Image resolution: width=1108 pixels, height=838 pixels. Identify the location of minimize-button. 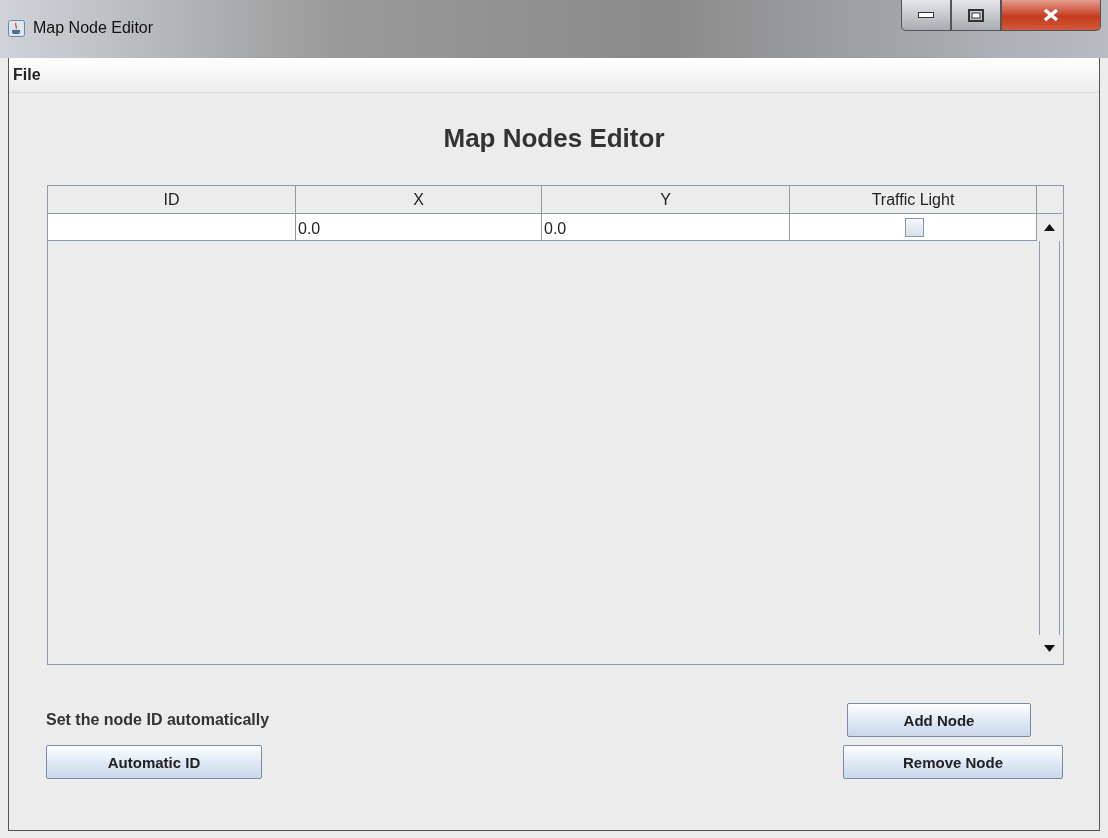
(926, 15).